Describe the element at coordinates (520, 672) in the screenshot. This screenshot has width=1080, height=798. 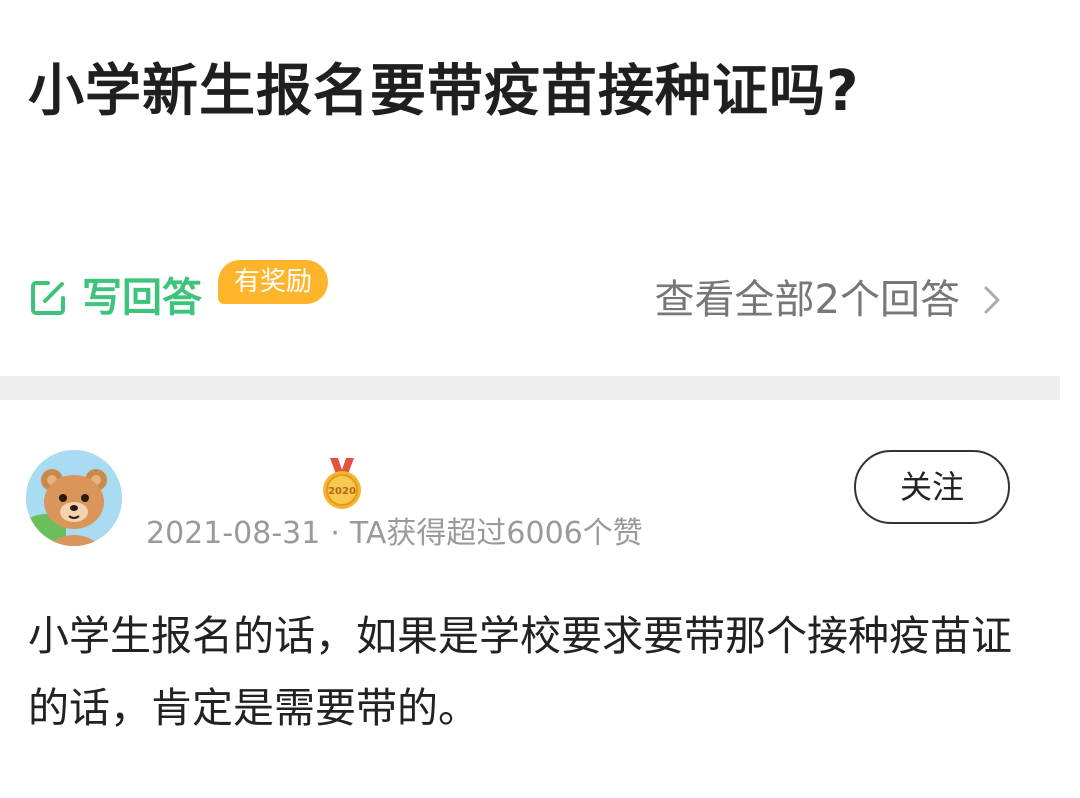
I see `answer-content: 小学生报名的话，如果是学校要求要带那个接种疫苗证的话，肯定是需要带的。` at that location.